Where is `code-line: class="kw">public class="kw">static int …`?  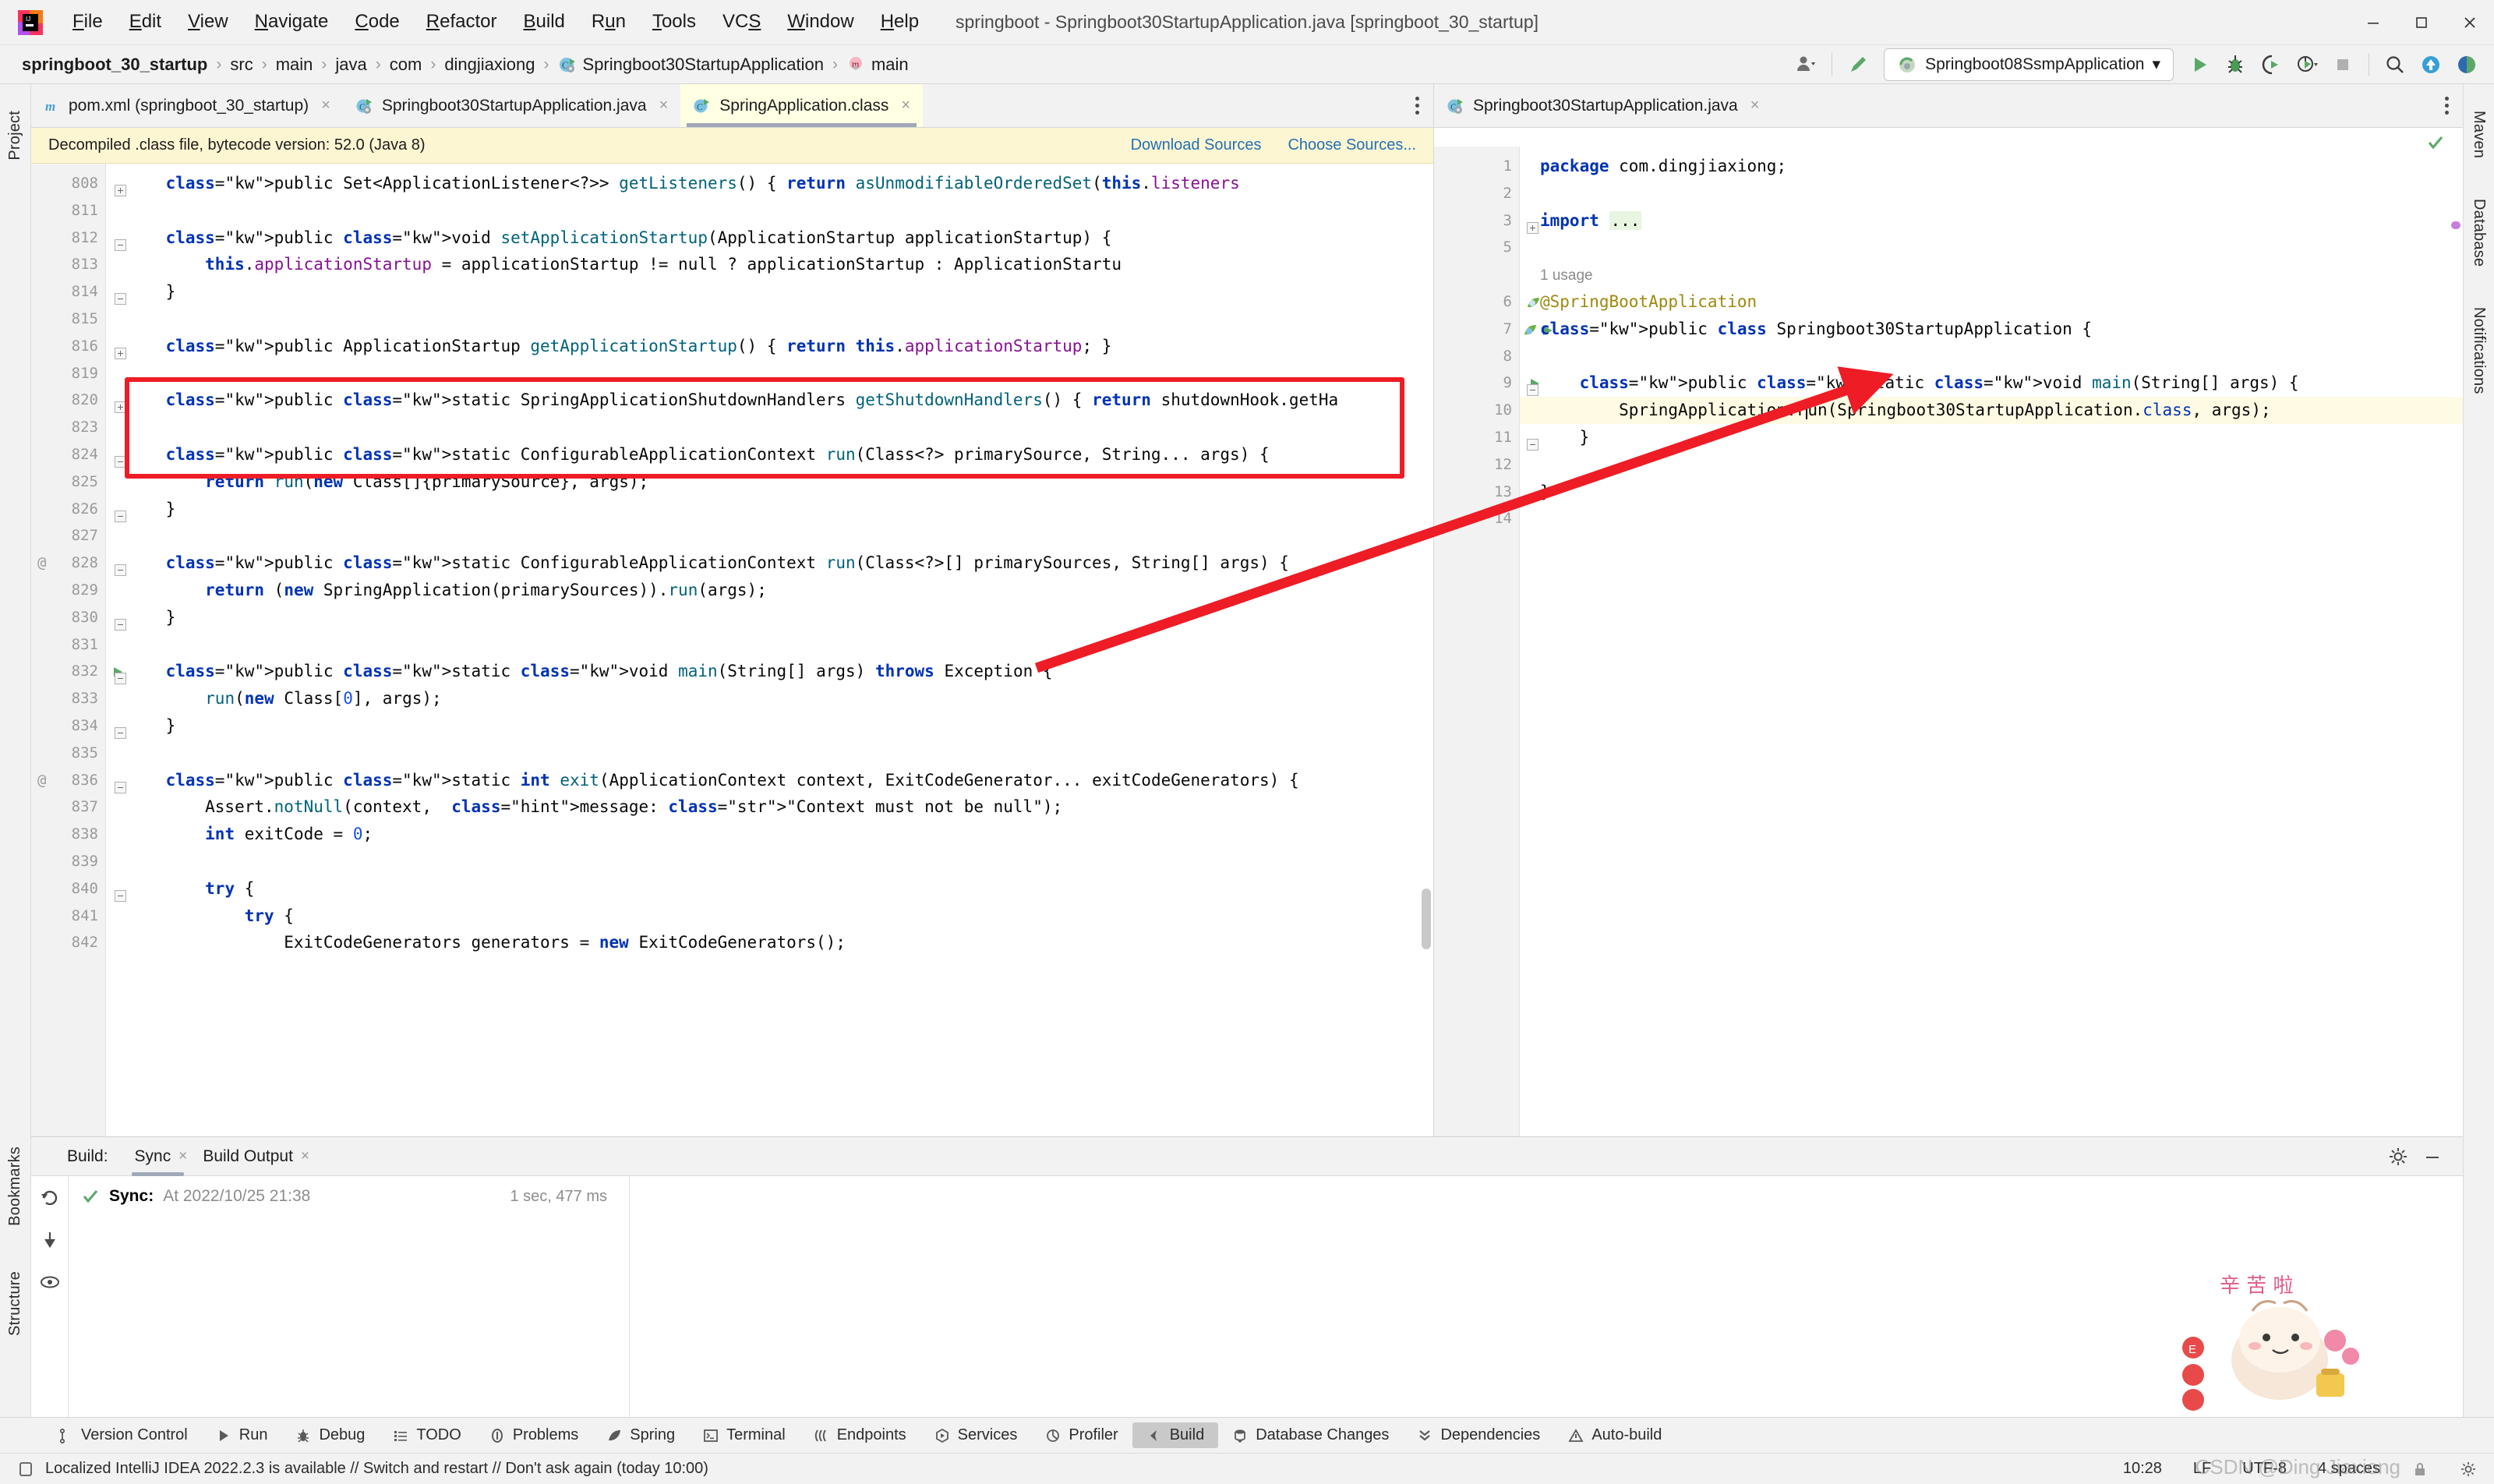
code-line: class="kw">public class="kw">static int … is located at coordinates (769, 780).